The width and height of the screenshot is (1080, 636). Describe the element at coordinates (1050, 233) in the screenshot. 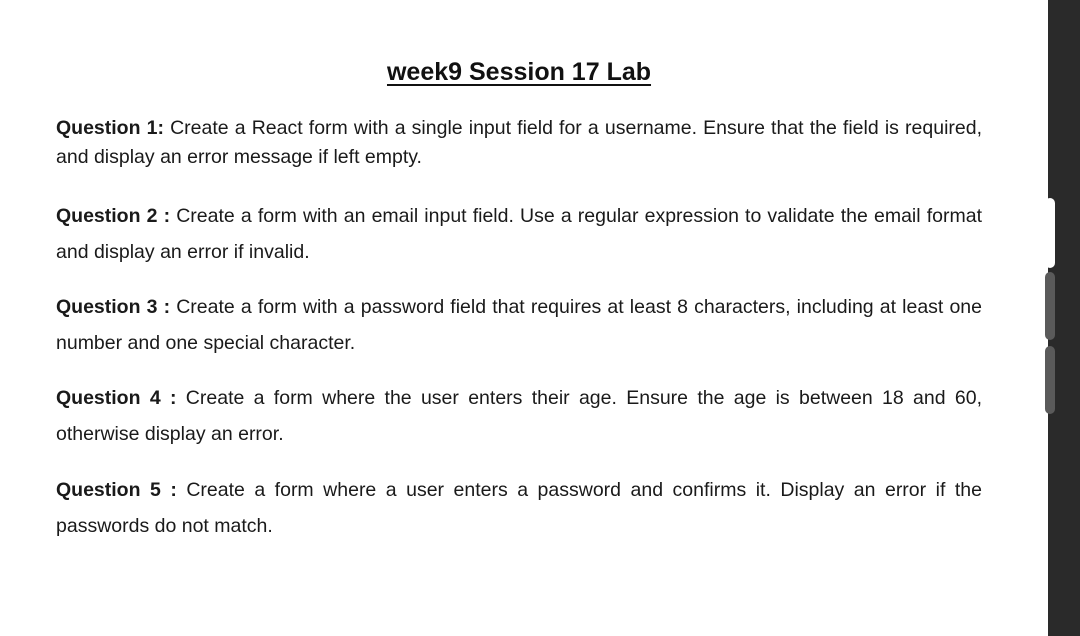

I see `panel-handle-active` at that location.